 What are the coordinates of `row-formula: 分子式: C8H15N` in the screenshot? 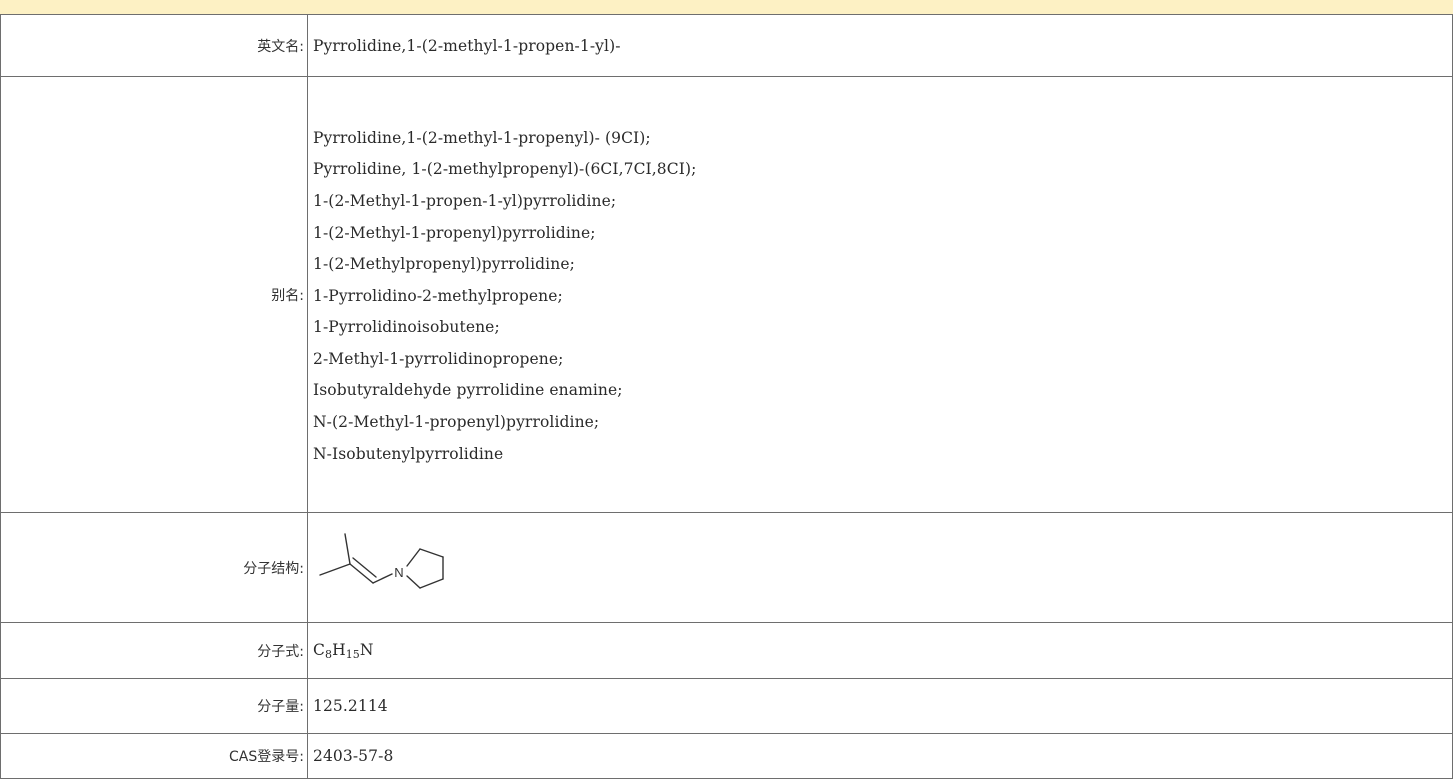 It's located at (726, 650).